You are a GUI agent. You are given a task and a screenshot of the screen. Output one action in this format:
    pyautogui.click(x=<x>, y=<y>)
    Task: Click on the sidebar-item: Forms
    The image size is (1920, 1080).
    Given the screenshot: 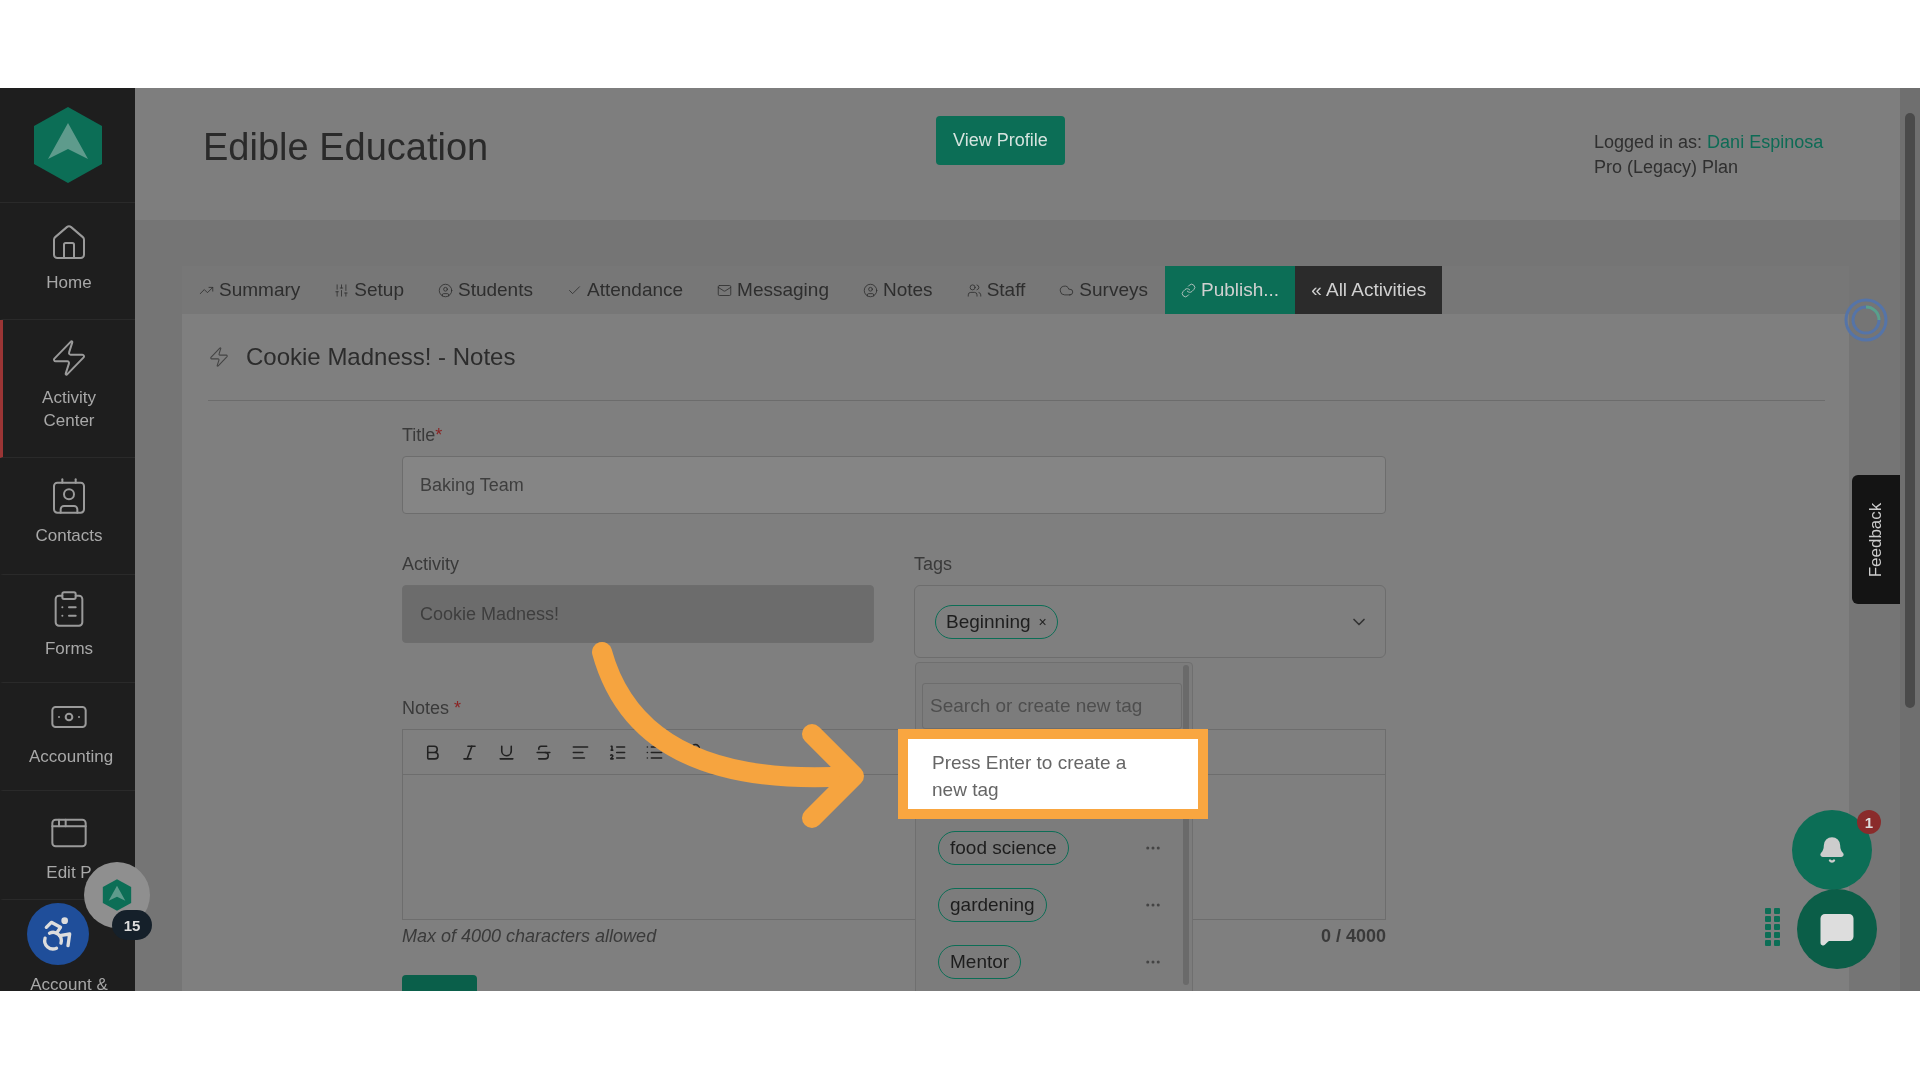 What is the action you would take?
    pyautogui.click(x=67, y=629)
    